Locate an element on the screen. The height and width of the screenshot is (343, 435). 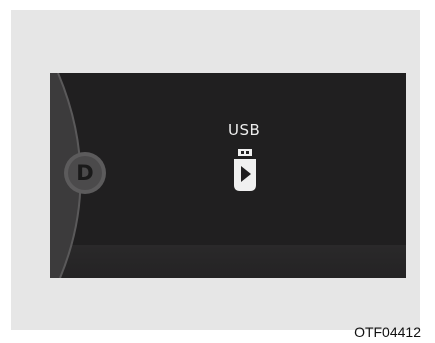
gear-indicator: D is located at coordinates (85, 173).